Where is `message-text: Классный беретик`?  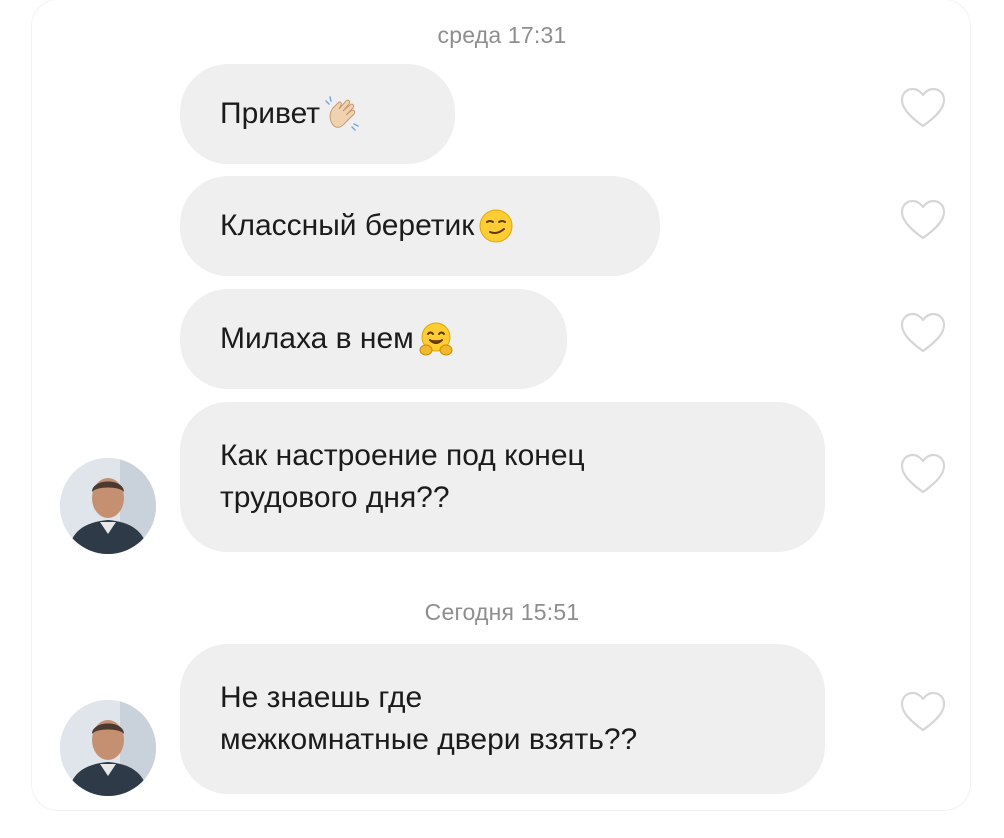
message-text: Классный беретик is located at coordinates (347, 225).